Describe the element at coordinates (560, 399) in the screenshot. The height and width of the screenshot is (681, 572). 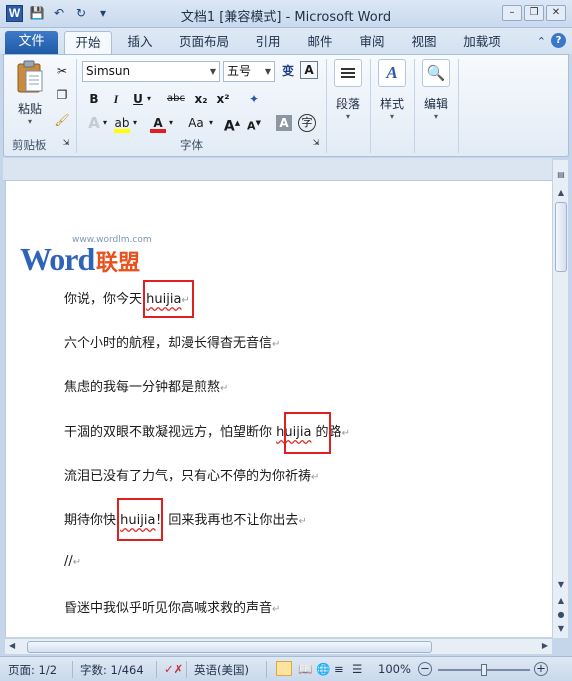
I see `vertical-scrollbar: ▤ ▲ ▼ ▲ ● ▼` at that location.